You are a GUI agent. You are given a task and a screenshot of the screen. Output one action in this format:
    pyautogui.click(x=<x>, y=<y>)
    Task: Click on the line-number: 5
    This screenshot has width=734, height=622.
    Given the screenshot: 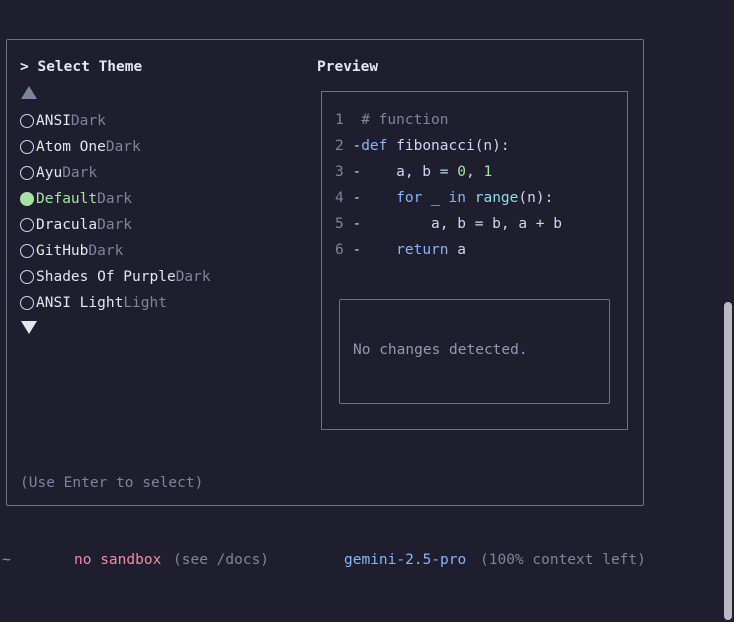 What is the action you would take?
    pyautogui.click(x=339, y=224)
    